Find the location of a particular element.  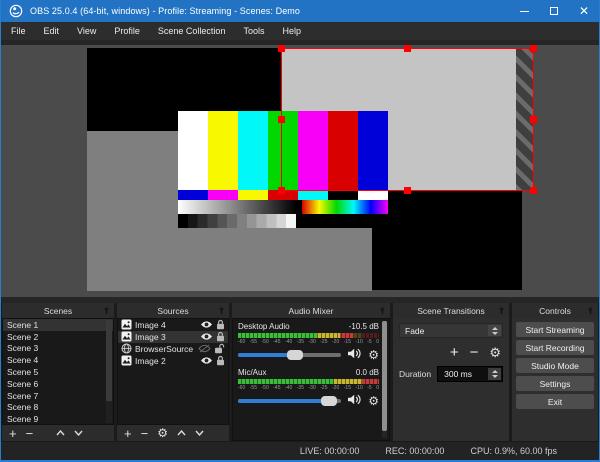

channel-name: Desktop Audio is located at coordinates (264, 326).